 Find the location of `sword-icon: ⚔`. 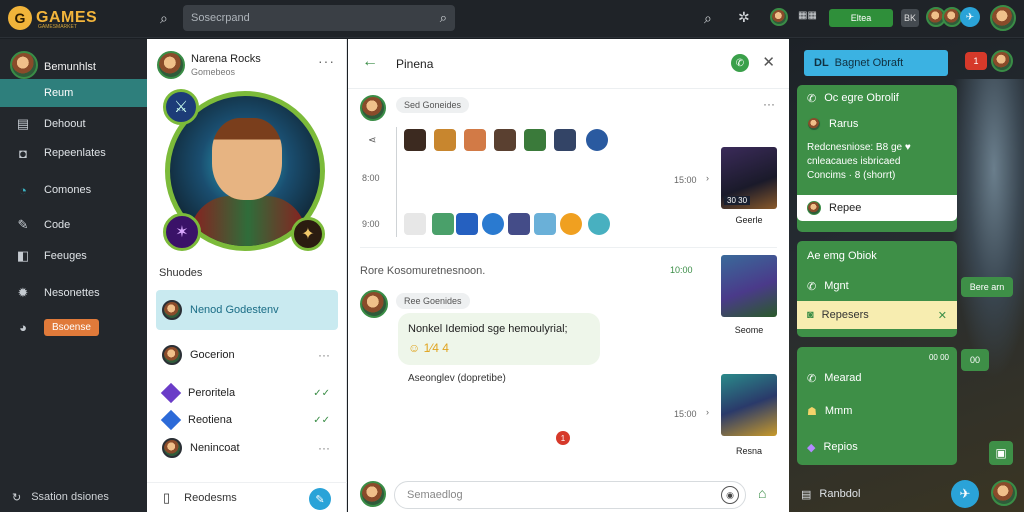

sword-icon: ⚔ is located at coordinates (181, 107).